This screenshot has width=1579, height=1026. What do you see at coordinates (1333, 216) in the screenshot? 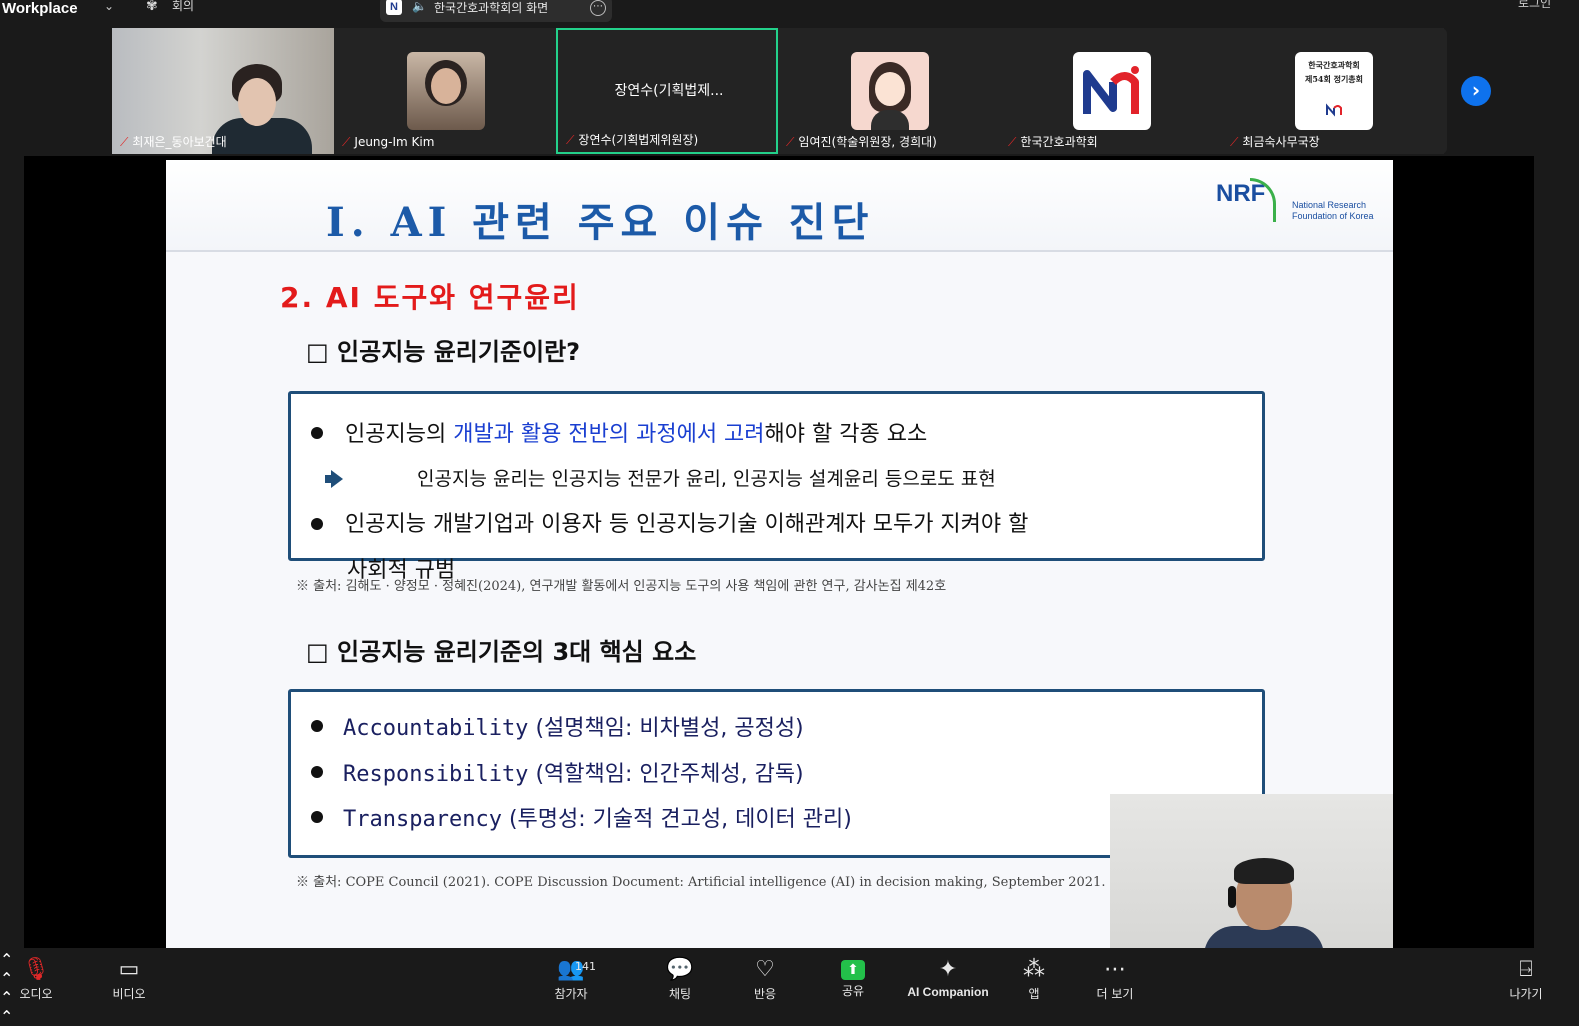
I see `nrf-sub-line: Foundation of Korea` at bounding box center [1333, 216].